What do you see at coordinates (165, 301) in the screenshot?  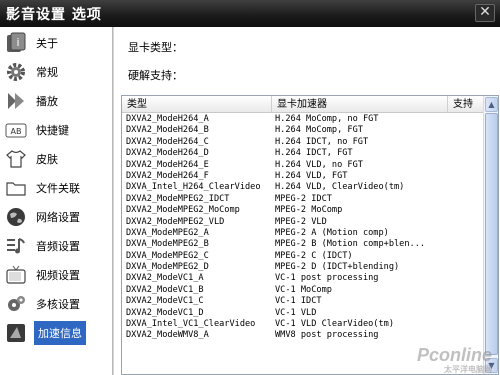 I see `cell-type: DXVA2_ModeVC1_C` at bounding box center [165, 301].